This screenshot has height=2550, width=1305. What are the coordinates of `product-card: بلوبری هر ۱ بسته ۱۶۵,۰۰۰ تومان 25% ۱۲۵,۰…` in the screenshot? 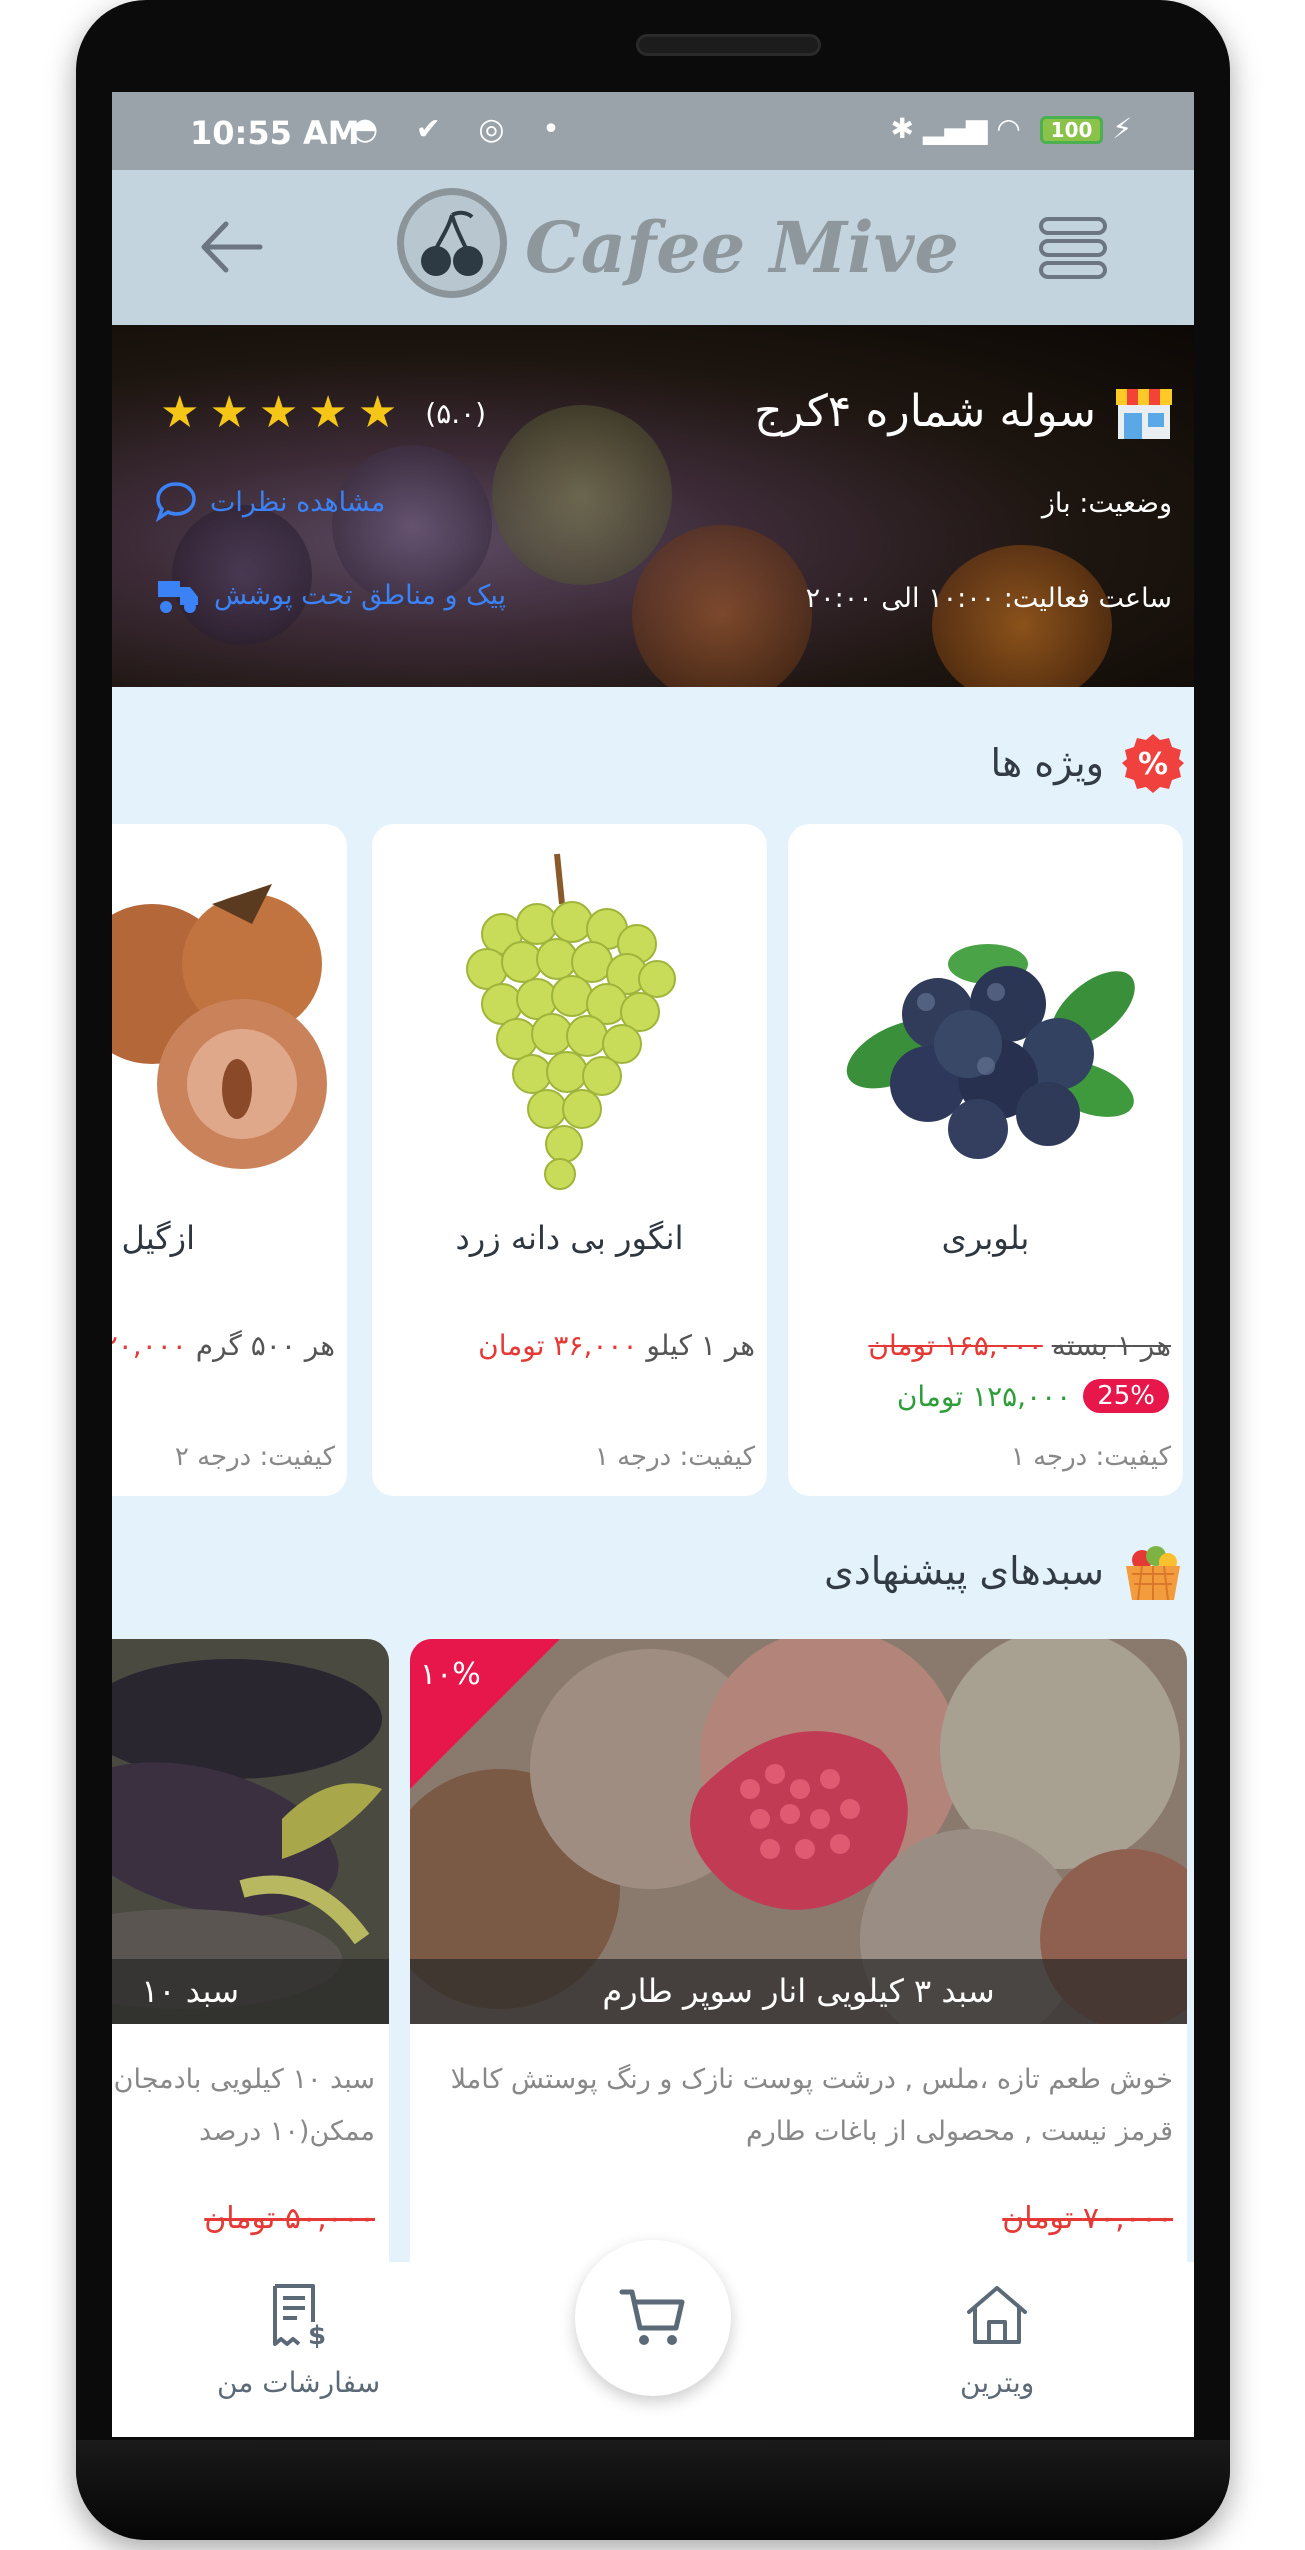 It's located at (985, 1160).